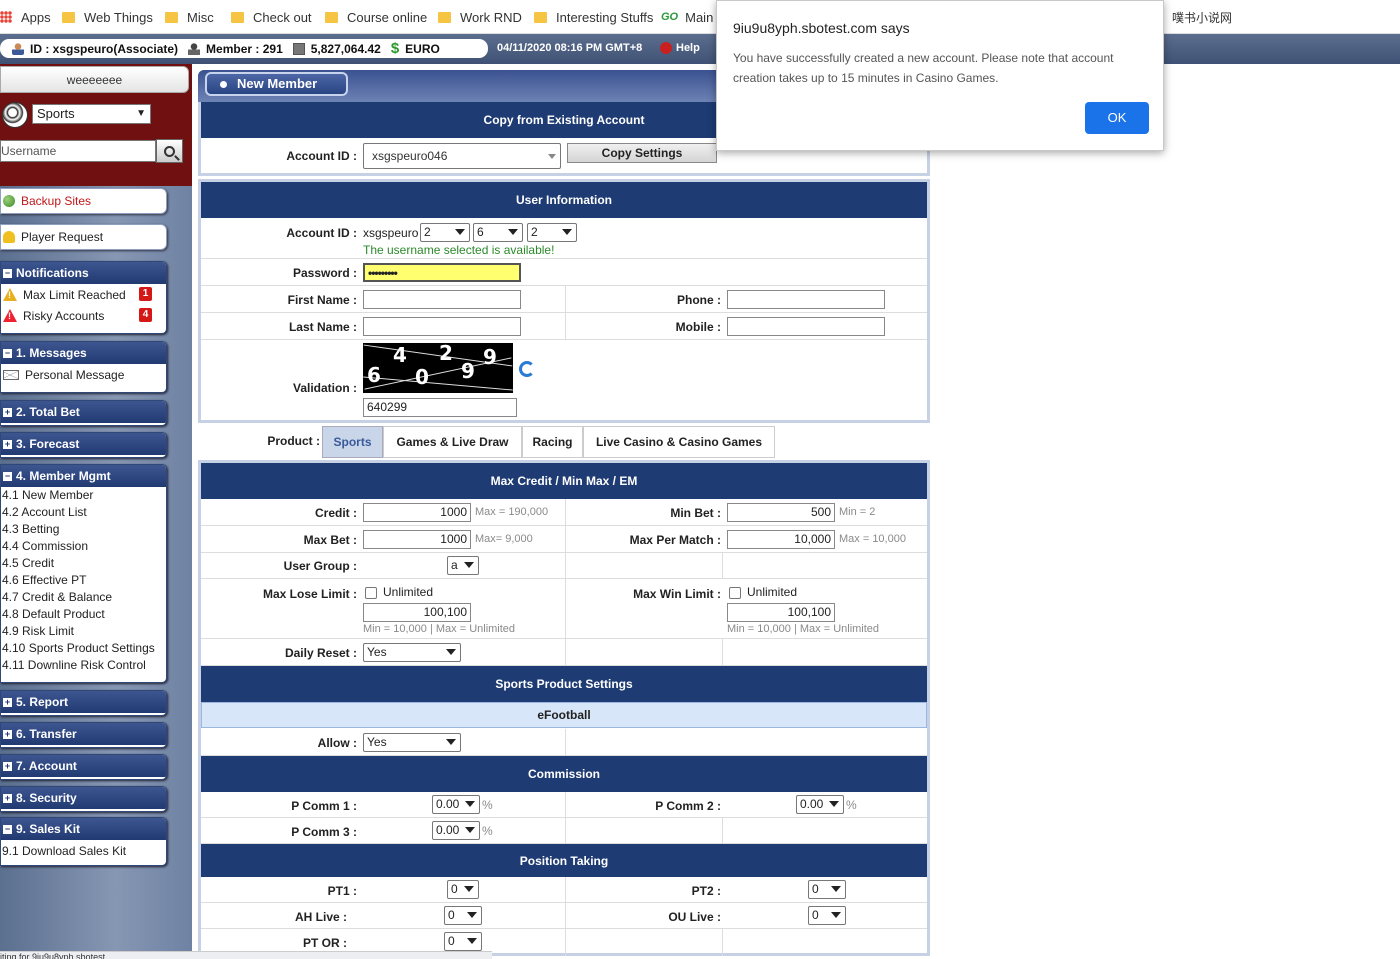  I want to click on menu-effective-pt: 4.6 Effective PT, so click(83, 580).